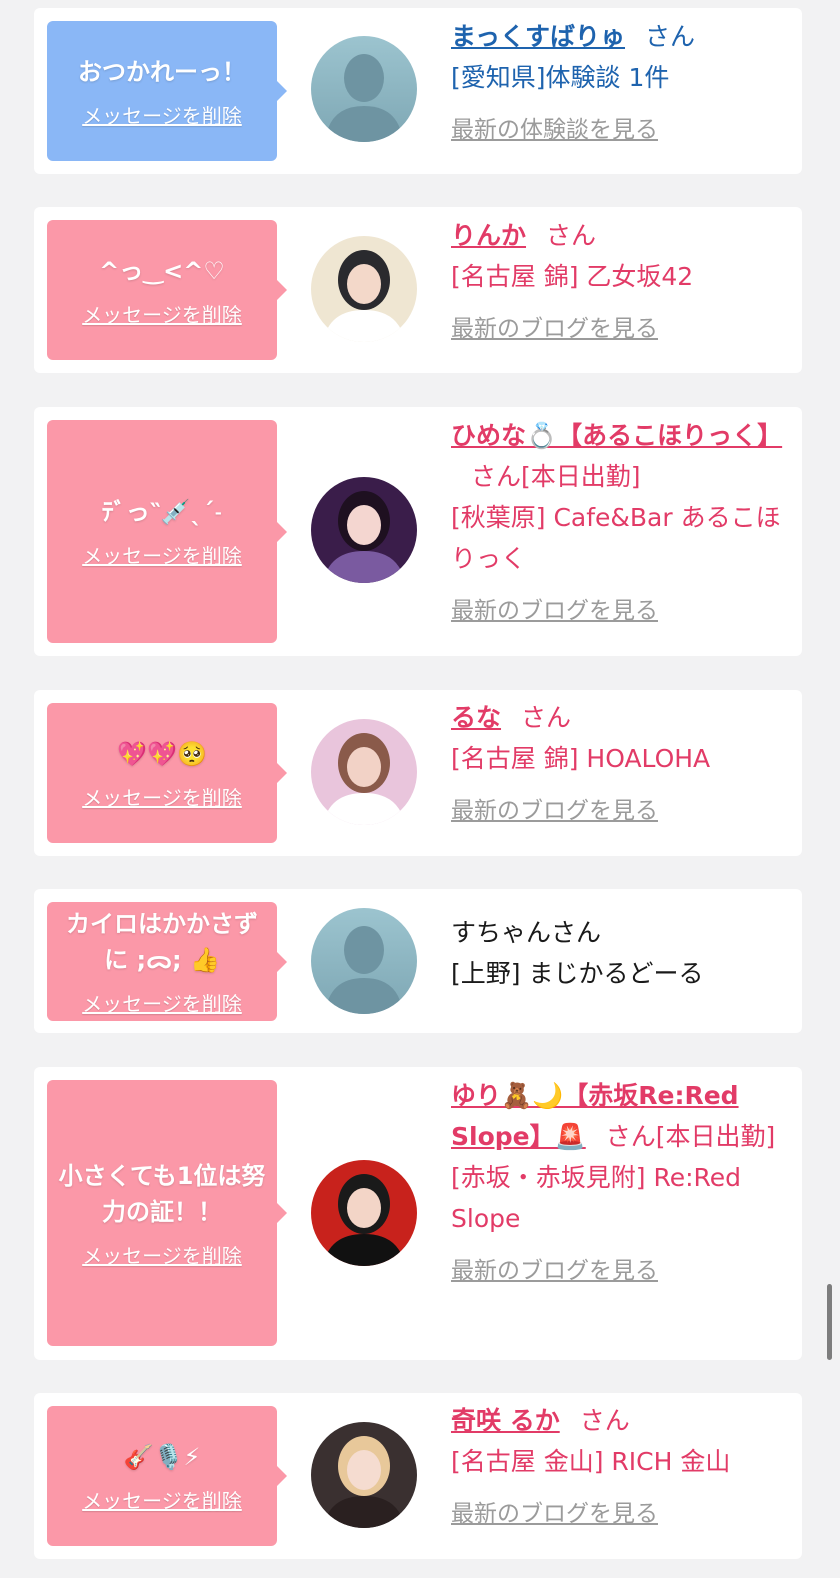  What do you see at coordinates (577, 973) in the screenshot?
I see `shop-detail: [上野] まじかるどーる` at bounding box center [577, 973].